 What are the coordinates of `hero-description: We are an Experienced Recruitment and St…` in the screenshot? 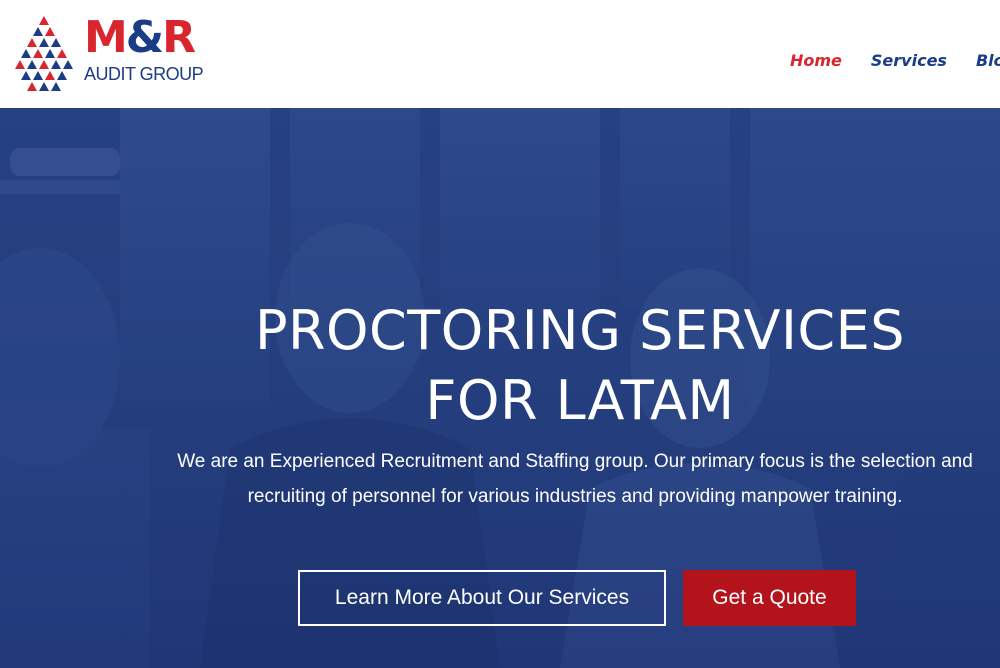 It's located at (575, 479).